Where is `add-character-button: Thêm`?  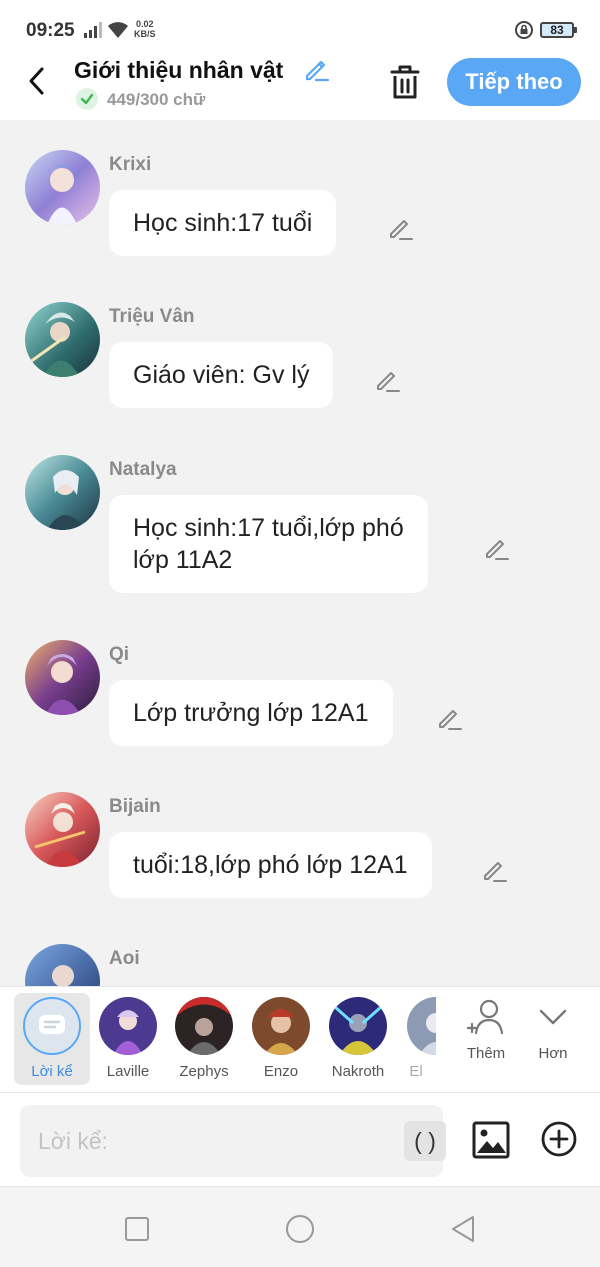
add-character-button: Thêm is located at coordinates (486, 1040).